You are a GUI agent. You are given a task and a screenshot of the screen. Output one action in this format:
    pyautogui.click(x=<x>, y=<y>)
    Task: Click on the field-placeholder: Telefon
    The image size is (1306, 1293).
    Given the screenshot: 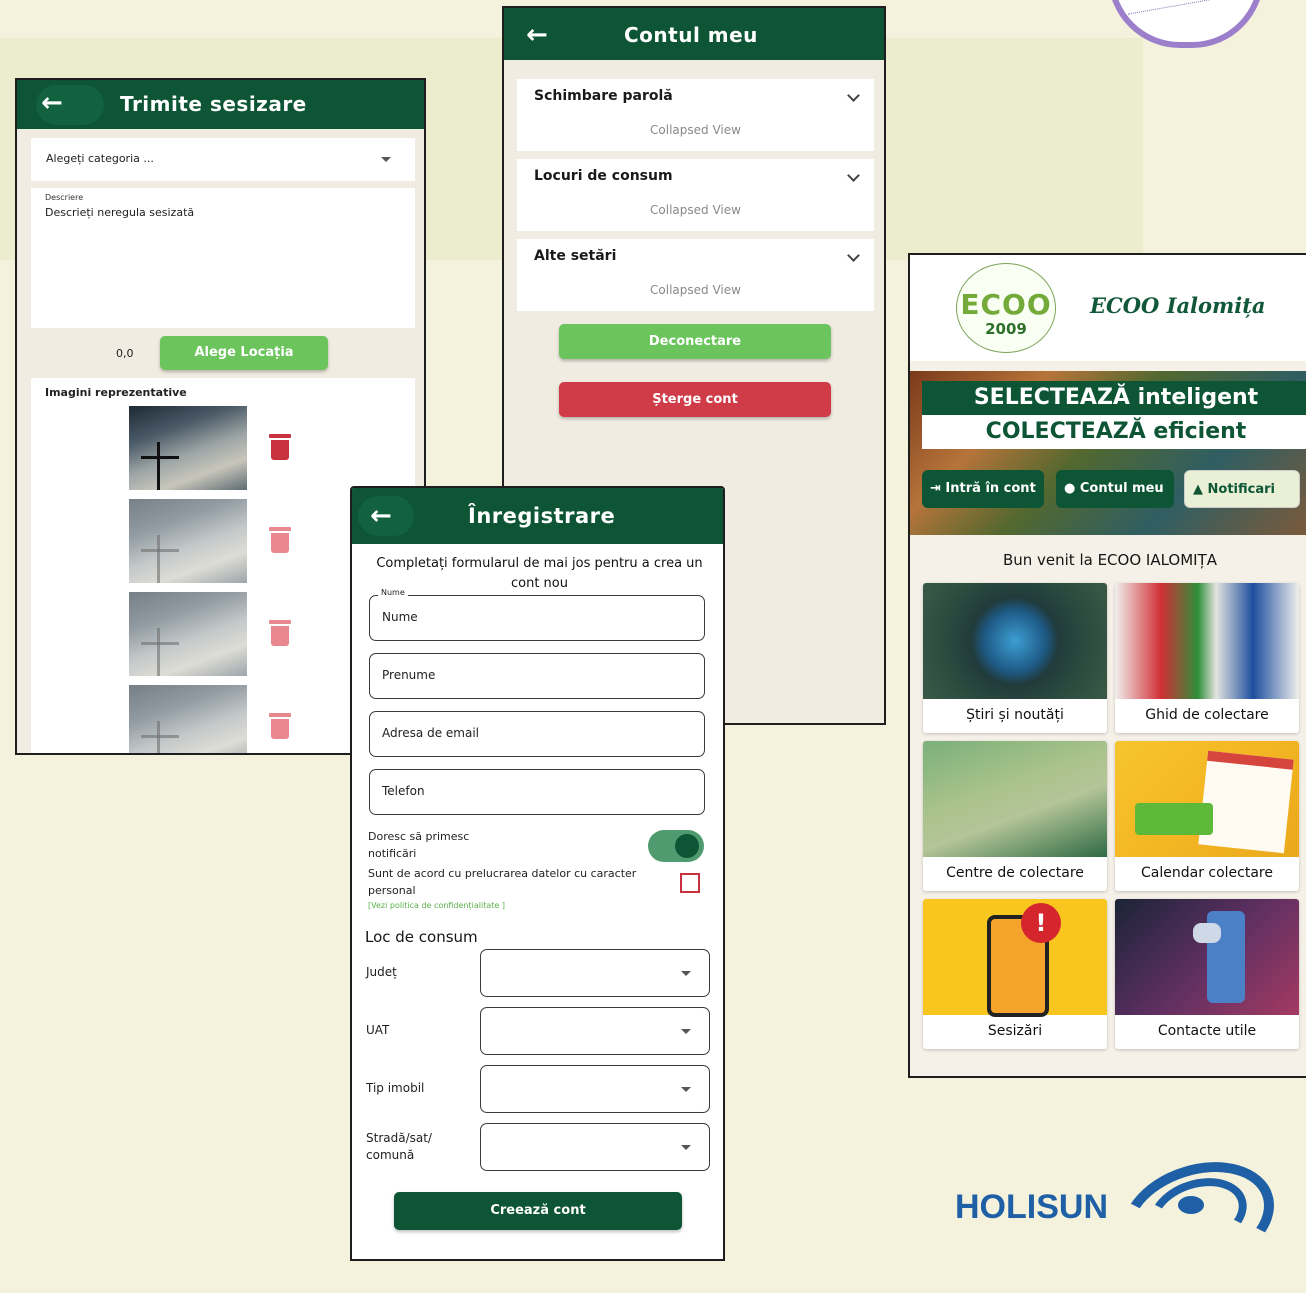 What is the action you would take?
    pyautogui.click(x=403, y=791)
    